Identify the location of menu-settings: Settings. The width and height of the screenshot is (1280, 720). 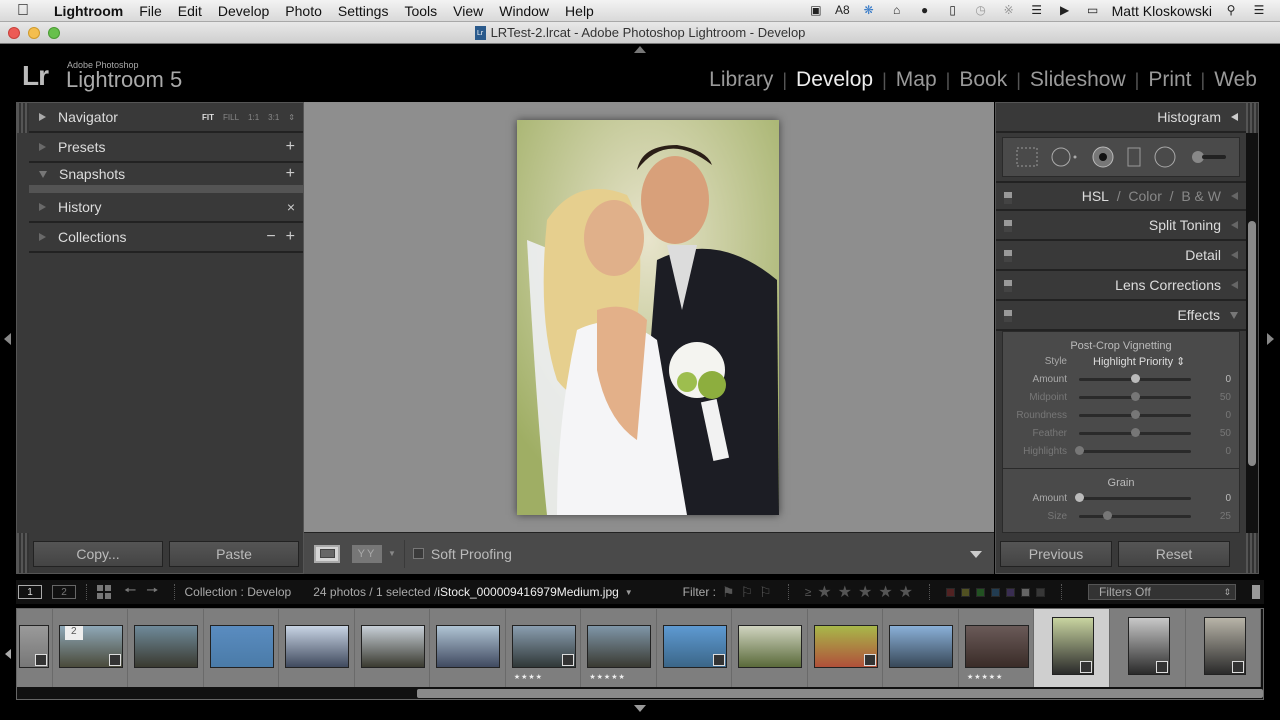
(363, 11).